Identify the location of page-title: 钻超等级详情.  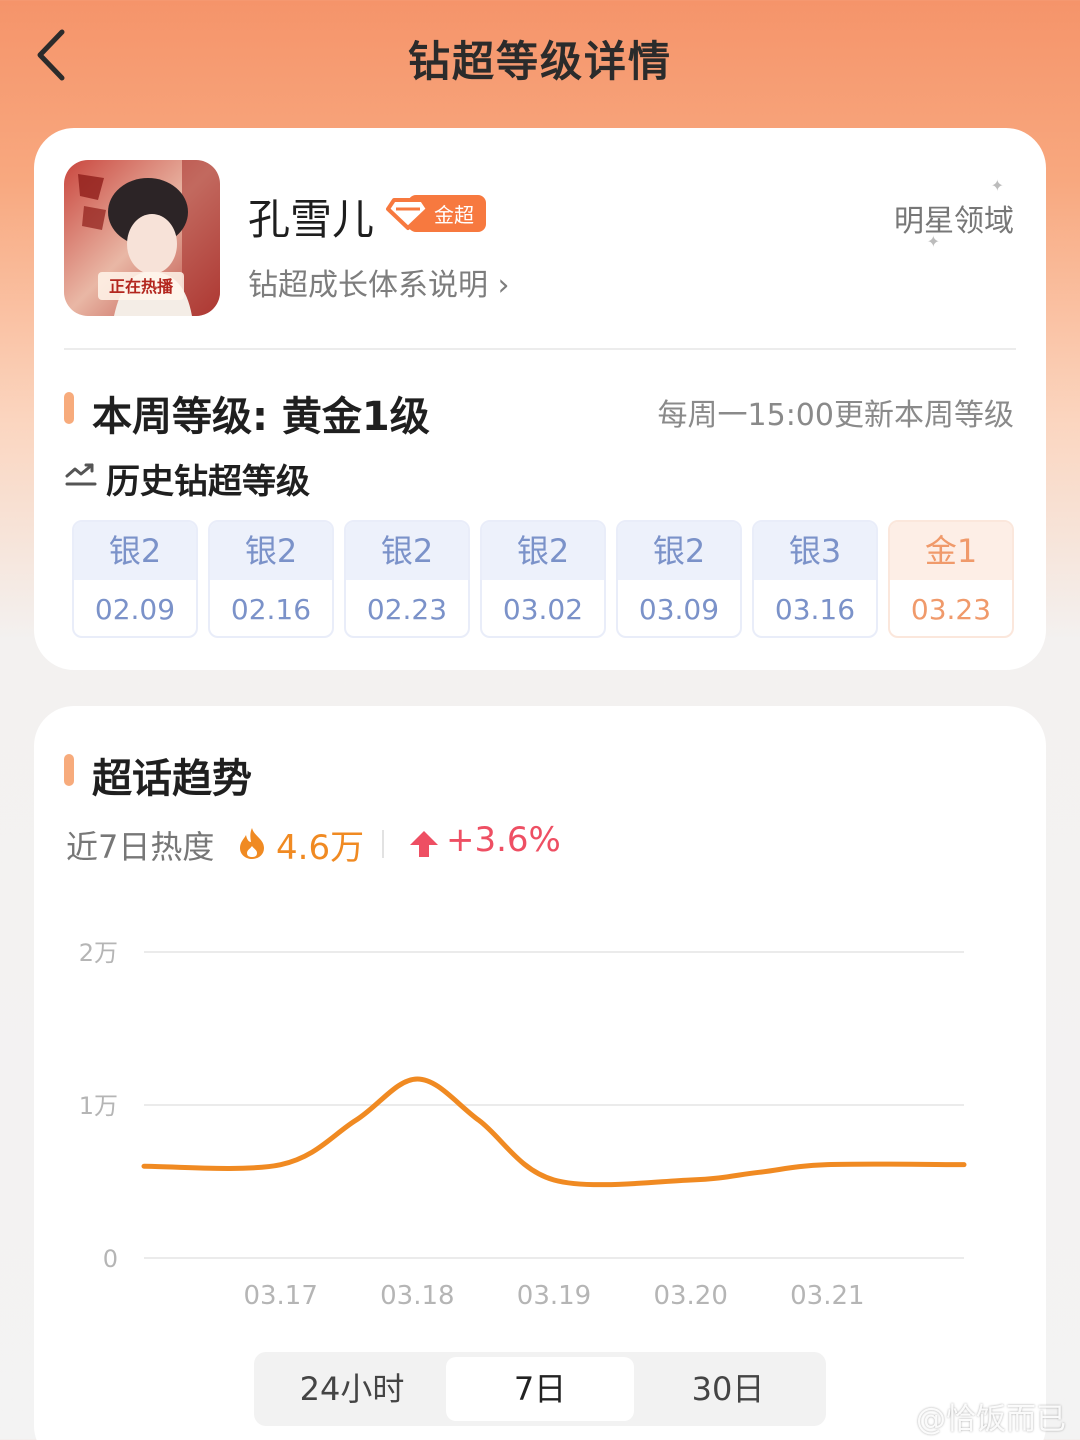
(539, 61).